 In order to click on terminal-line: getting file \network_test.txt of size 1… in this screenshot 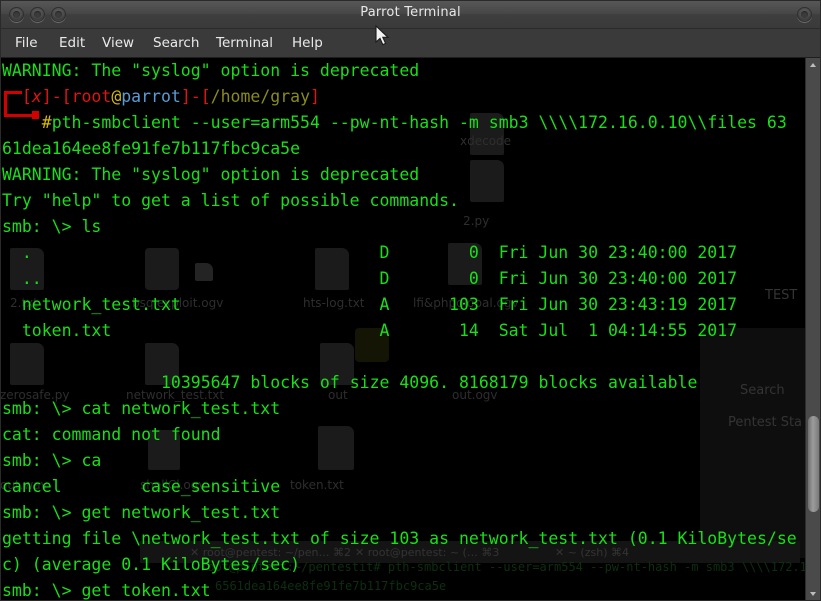, I will do `click(404, 539)`.